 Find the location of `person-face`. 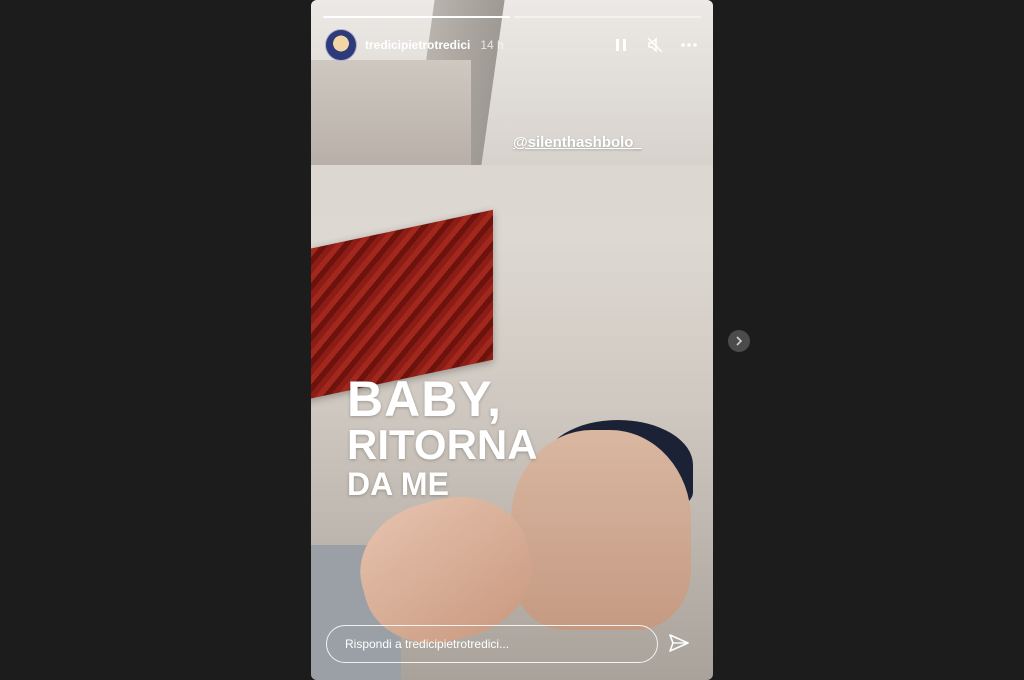

person-face is located at coordinates (601, 530).